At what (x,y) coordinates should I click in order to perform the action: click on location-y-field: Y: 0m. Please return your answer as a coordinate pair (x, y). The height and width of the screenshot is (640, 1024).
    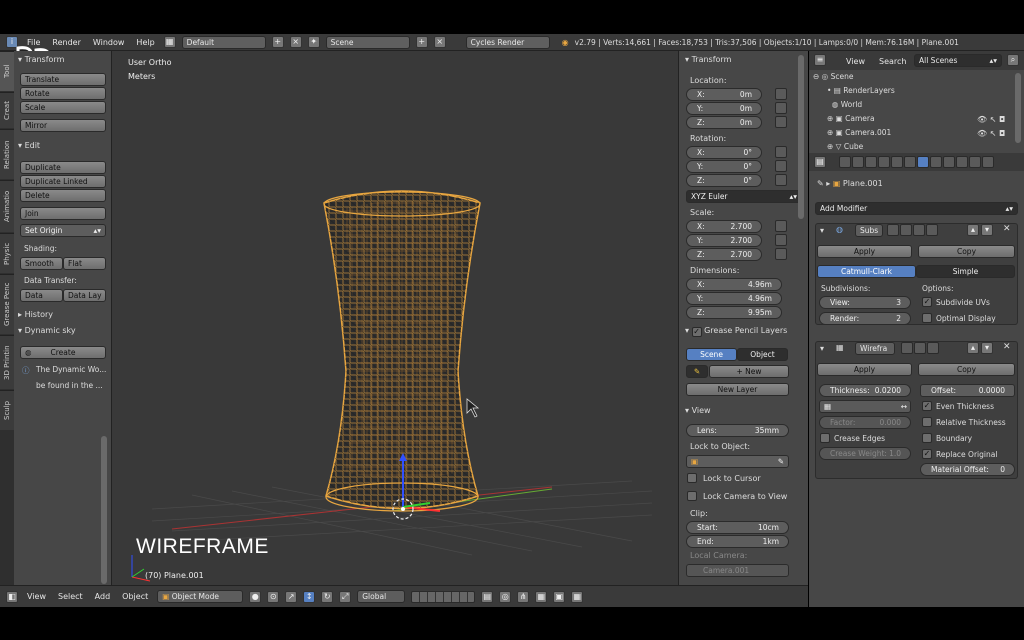
    Looking at the image, I should click on (724, 108).